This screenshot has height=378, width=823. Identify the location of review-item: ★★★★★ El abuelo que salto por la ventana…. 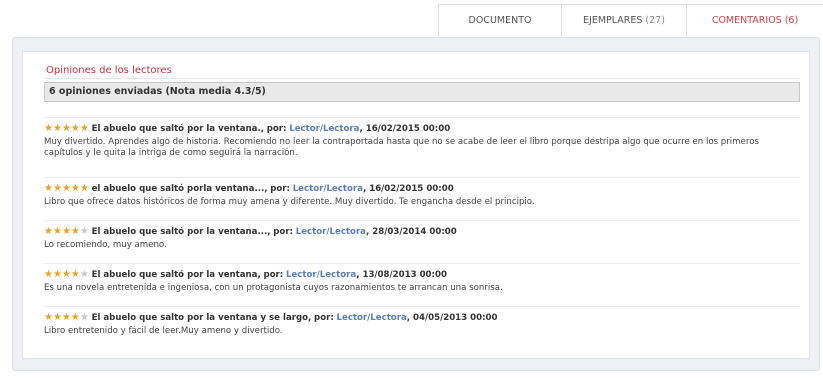
(422, 321).